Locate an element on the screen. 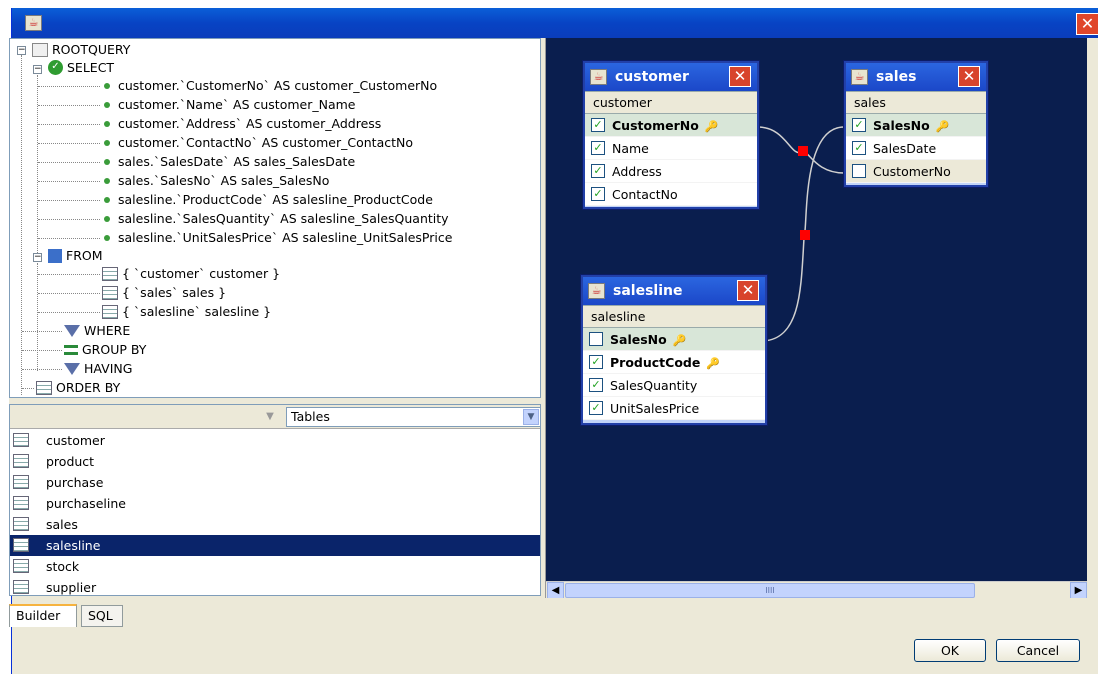 The height and width of the screenshot is (674, 1098). java-app-icon: ☕ is located at coordinates (33, 23).